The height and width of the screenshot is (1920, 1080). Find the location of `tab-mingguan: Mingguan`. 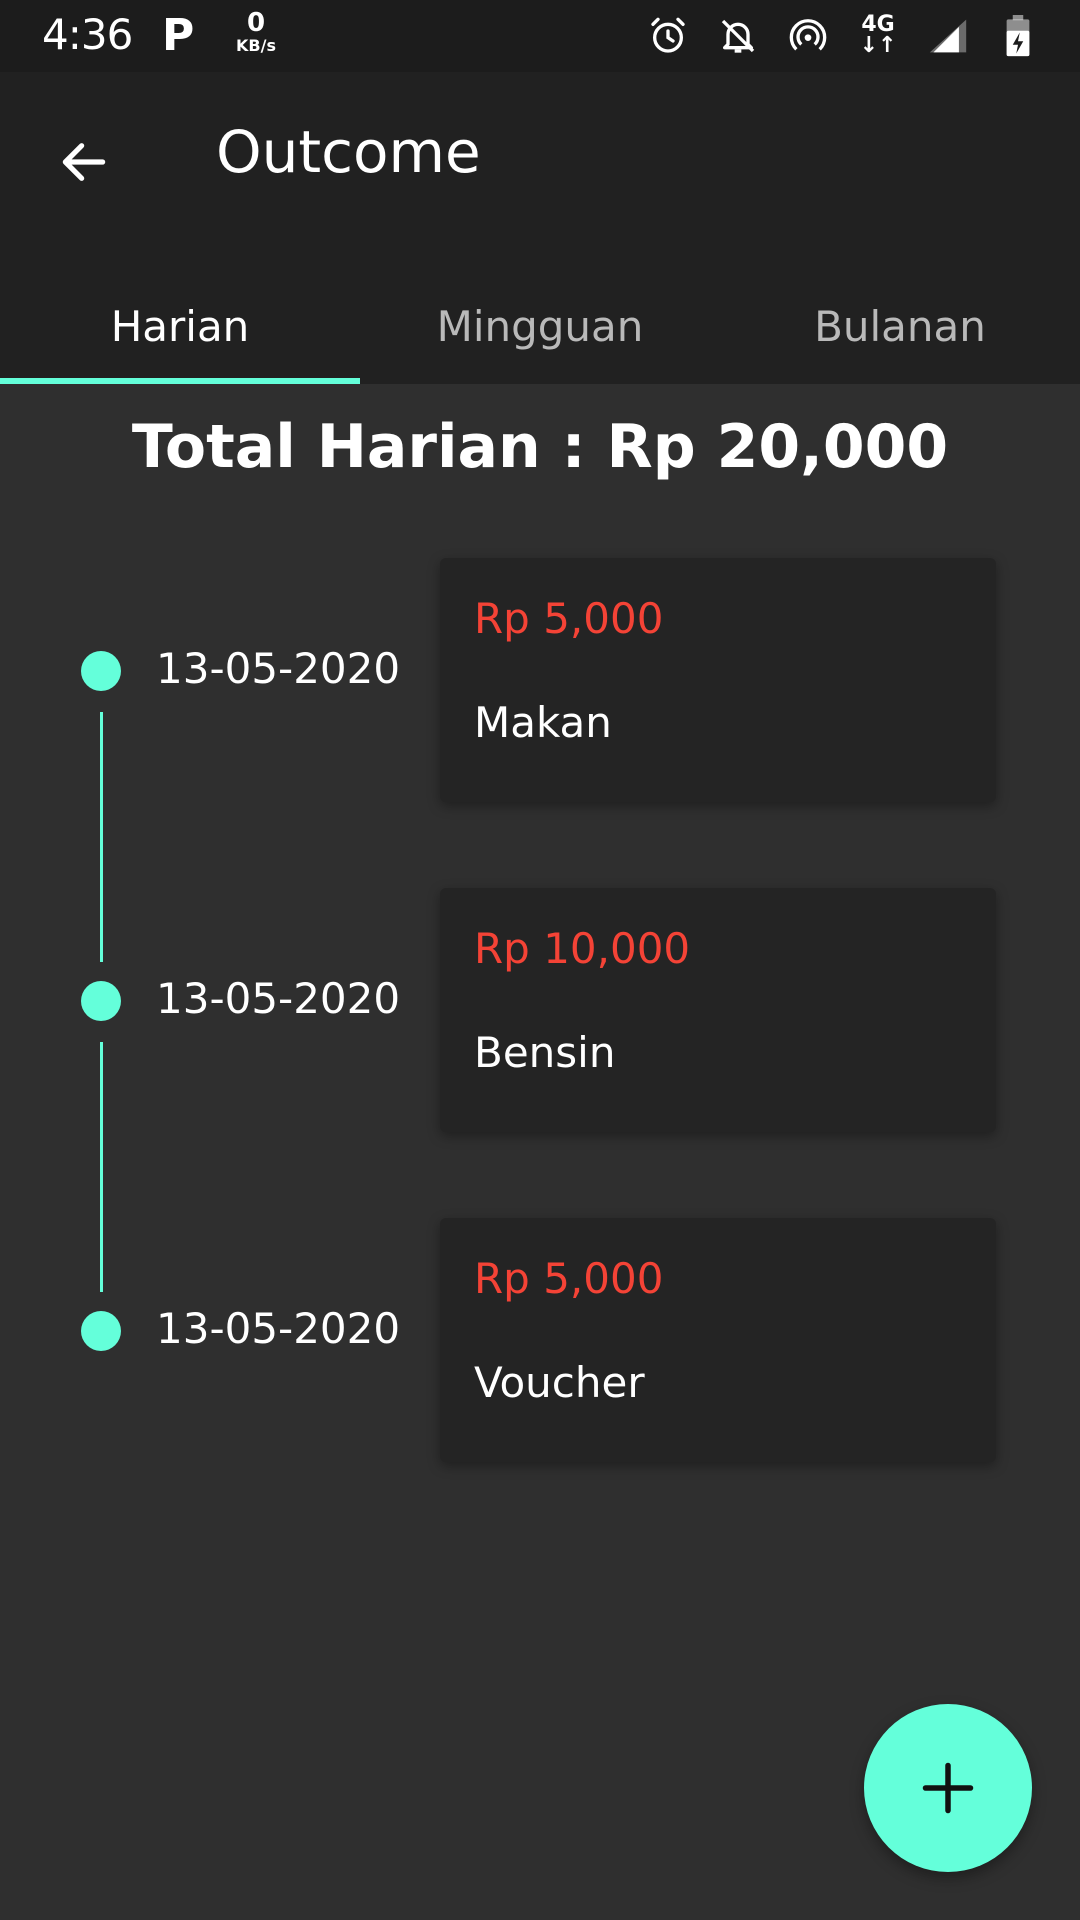

tab-mingguan: Mingguan is located at coordinates (540, 328).